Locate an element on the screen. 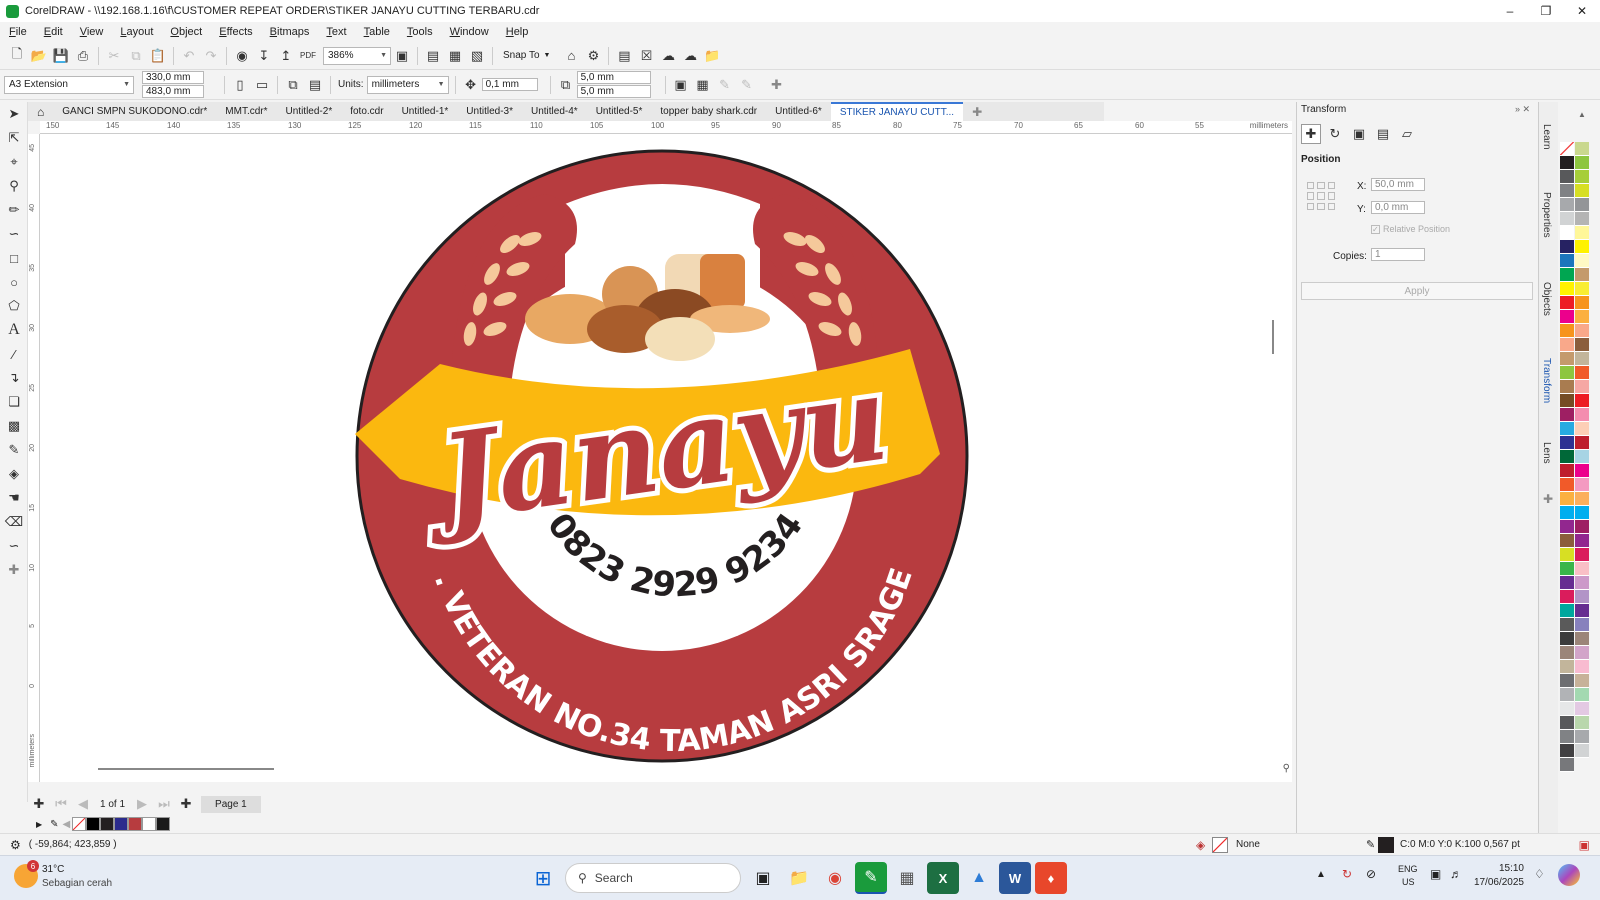 The image size is (1600, 900). polygon-tool-icon: ⬠ is located at coordinates (14, 306).